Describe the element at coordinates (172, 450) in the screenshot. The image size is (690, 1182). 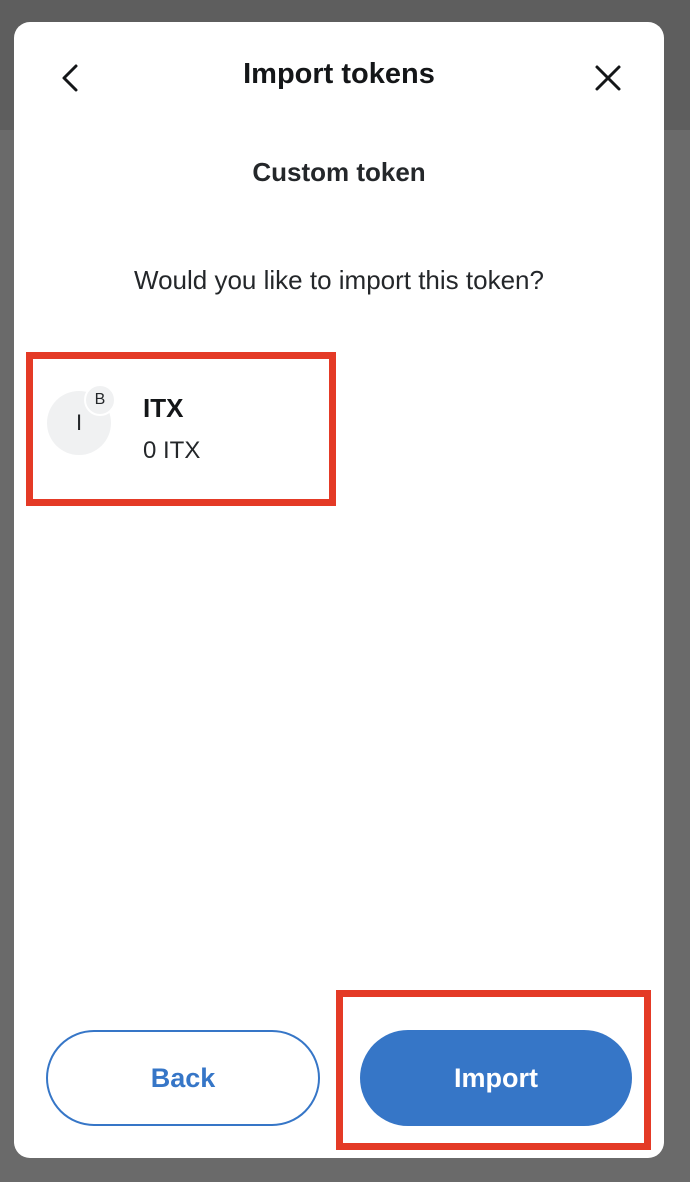
I see `token-balance: 0 ITX` at that location.